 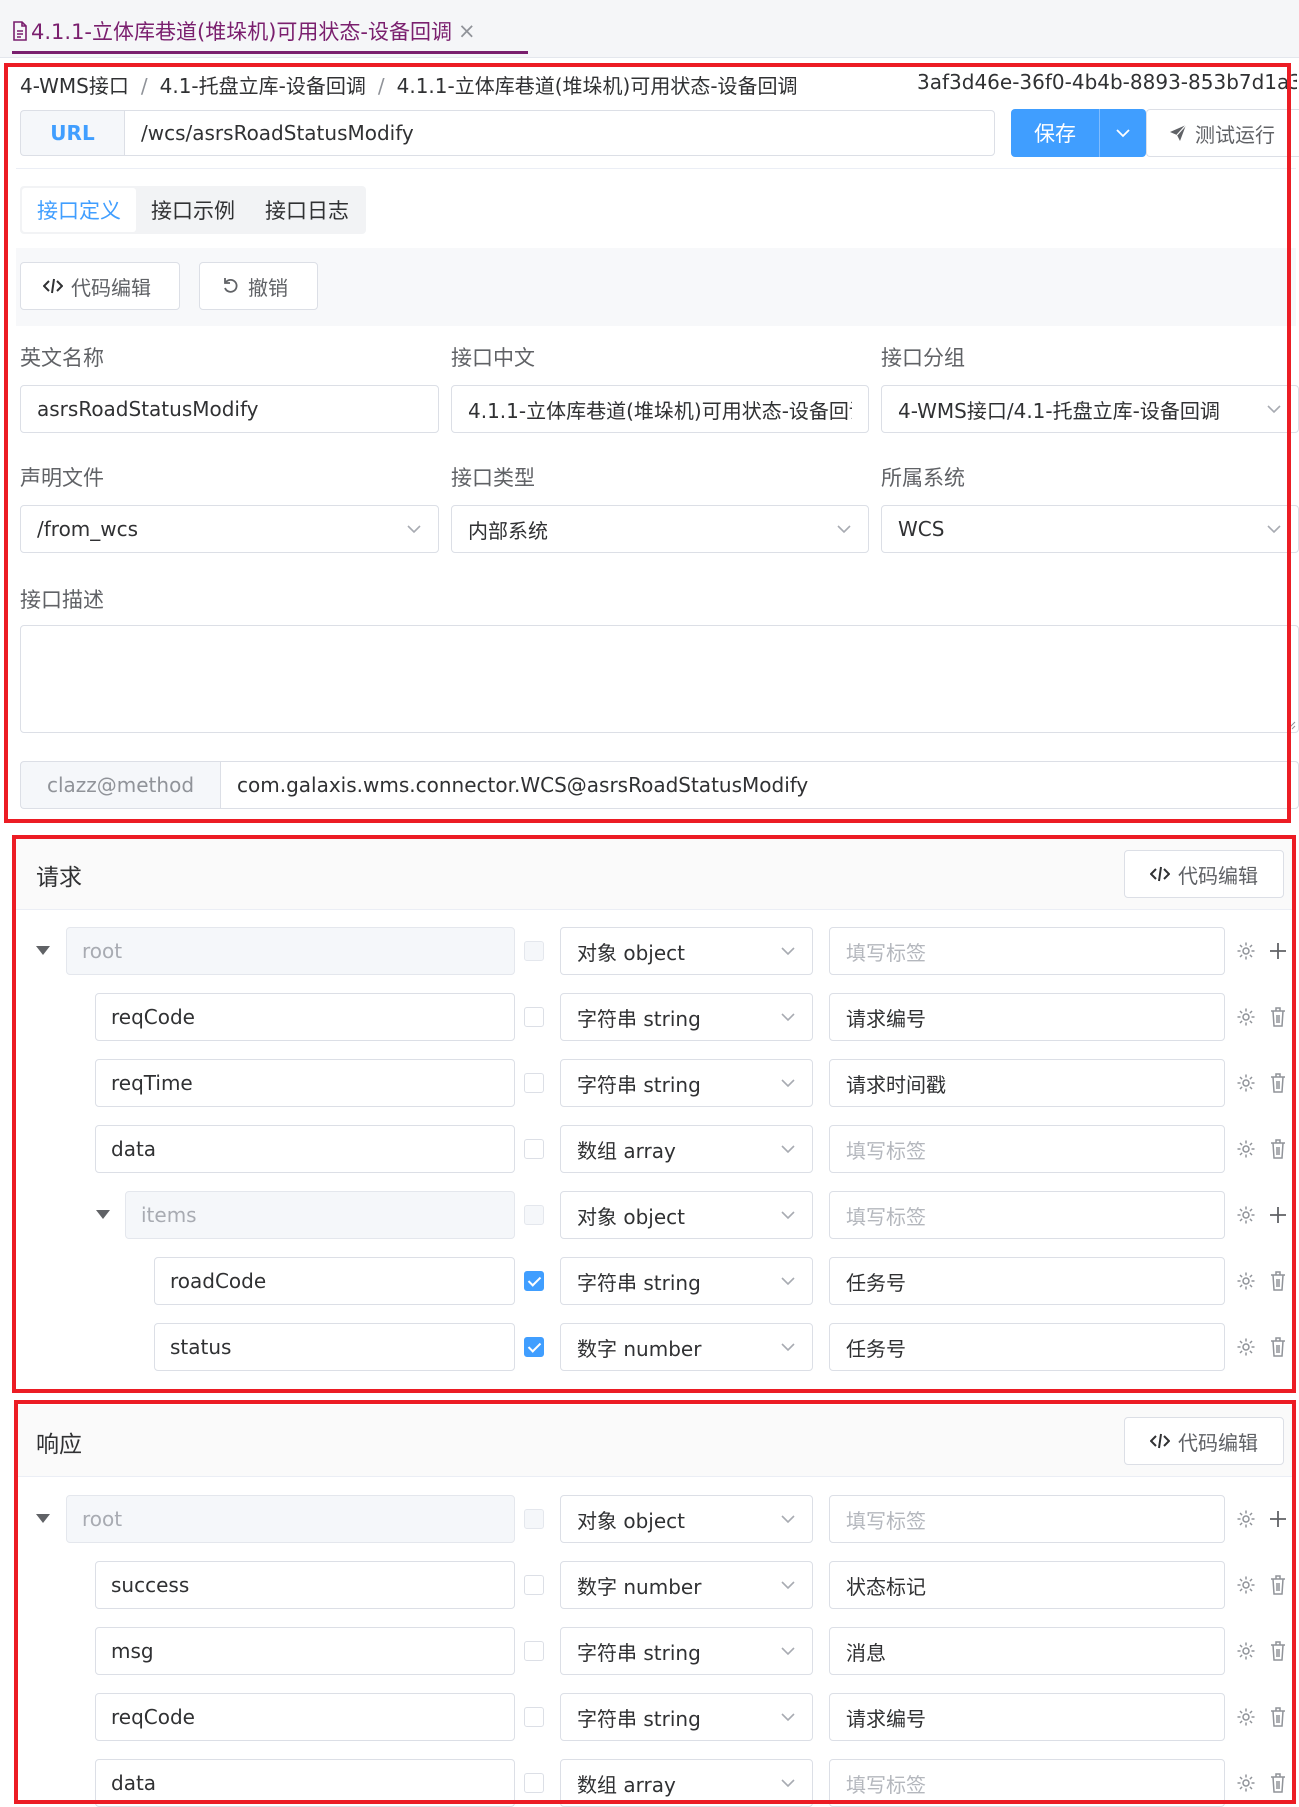 I want to click on field-key-input: status, so click(x=334, y=1347).